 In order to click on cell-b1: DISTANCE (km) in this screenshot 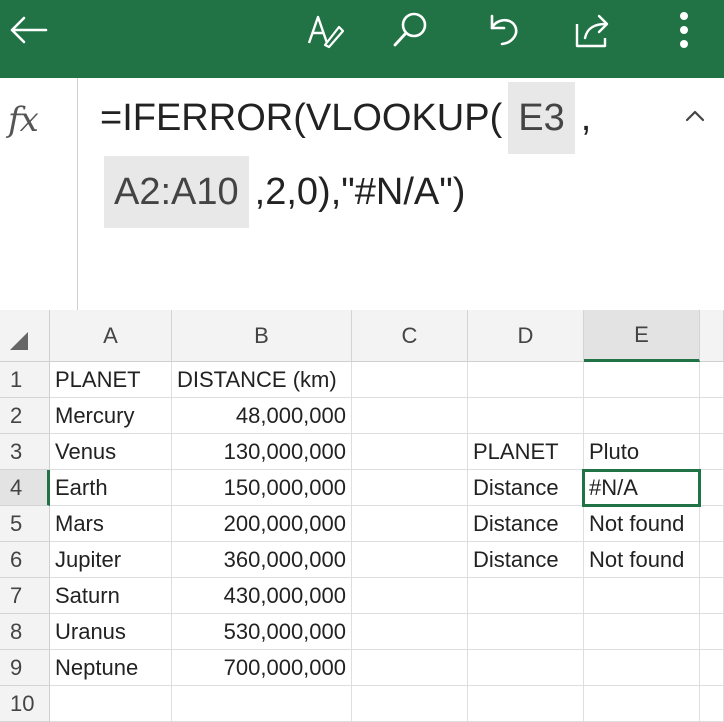, I will do `click(262, 380)`.